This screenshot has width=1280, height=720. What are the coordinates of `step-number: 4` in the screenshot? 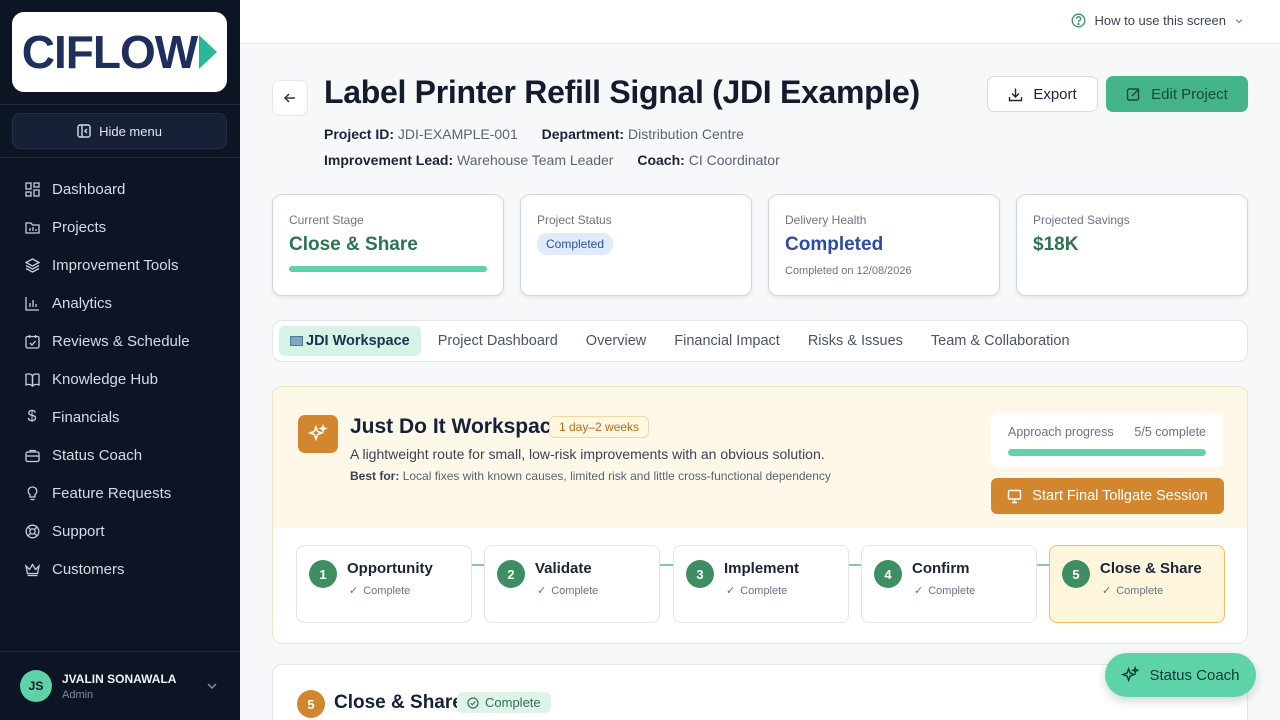 It's located at (888, 574).